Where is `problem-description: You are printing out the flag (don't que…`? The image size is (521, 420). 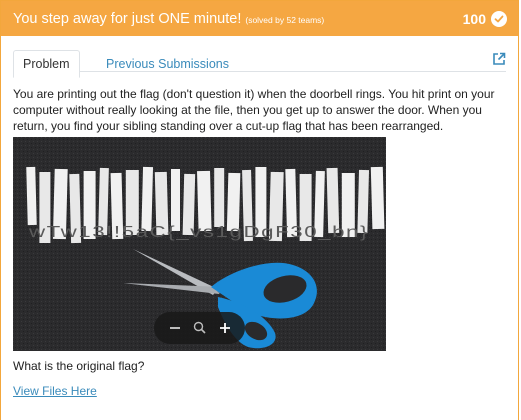 problem-description: You are printing out the flag (don't que… is located at coordinates (254, 110).